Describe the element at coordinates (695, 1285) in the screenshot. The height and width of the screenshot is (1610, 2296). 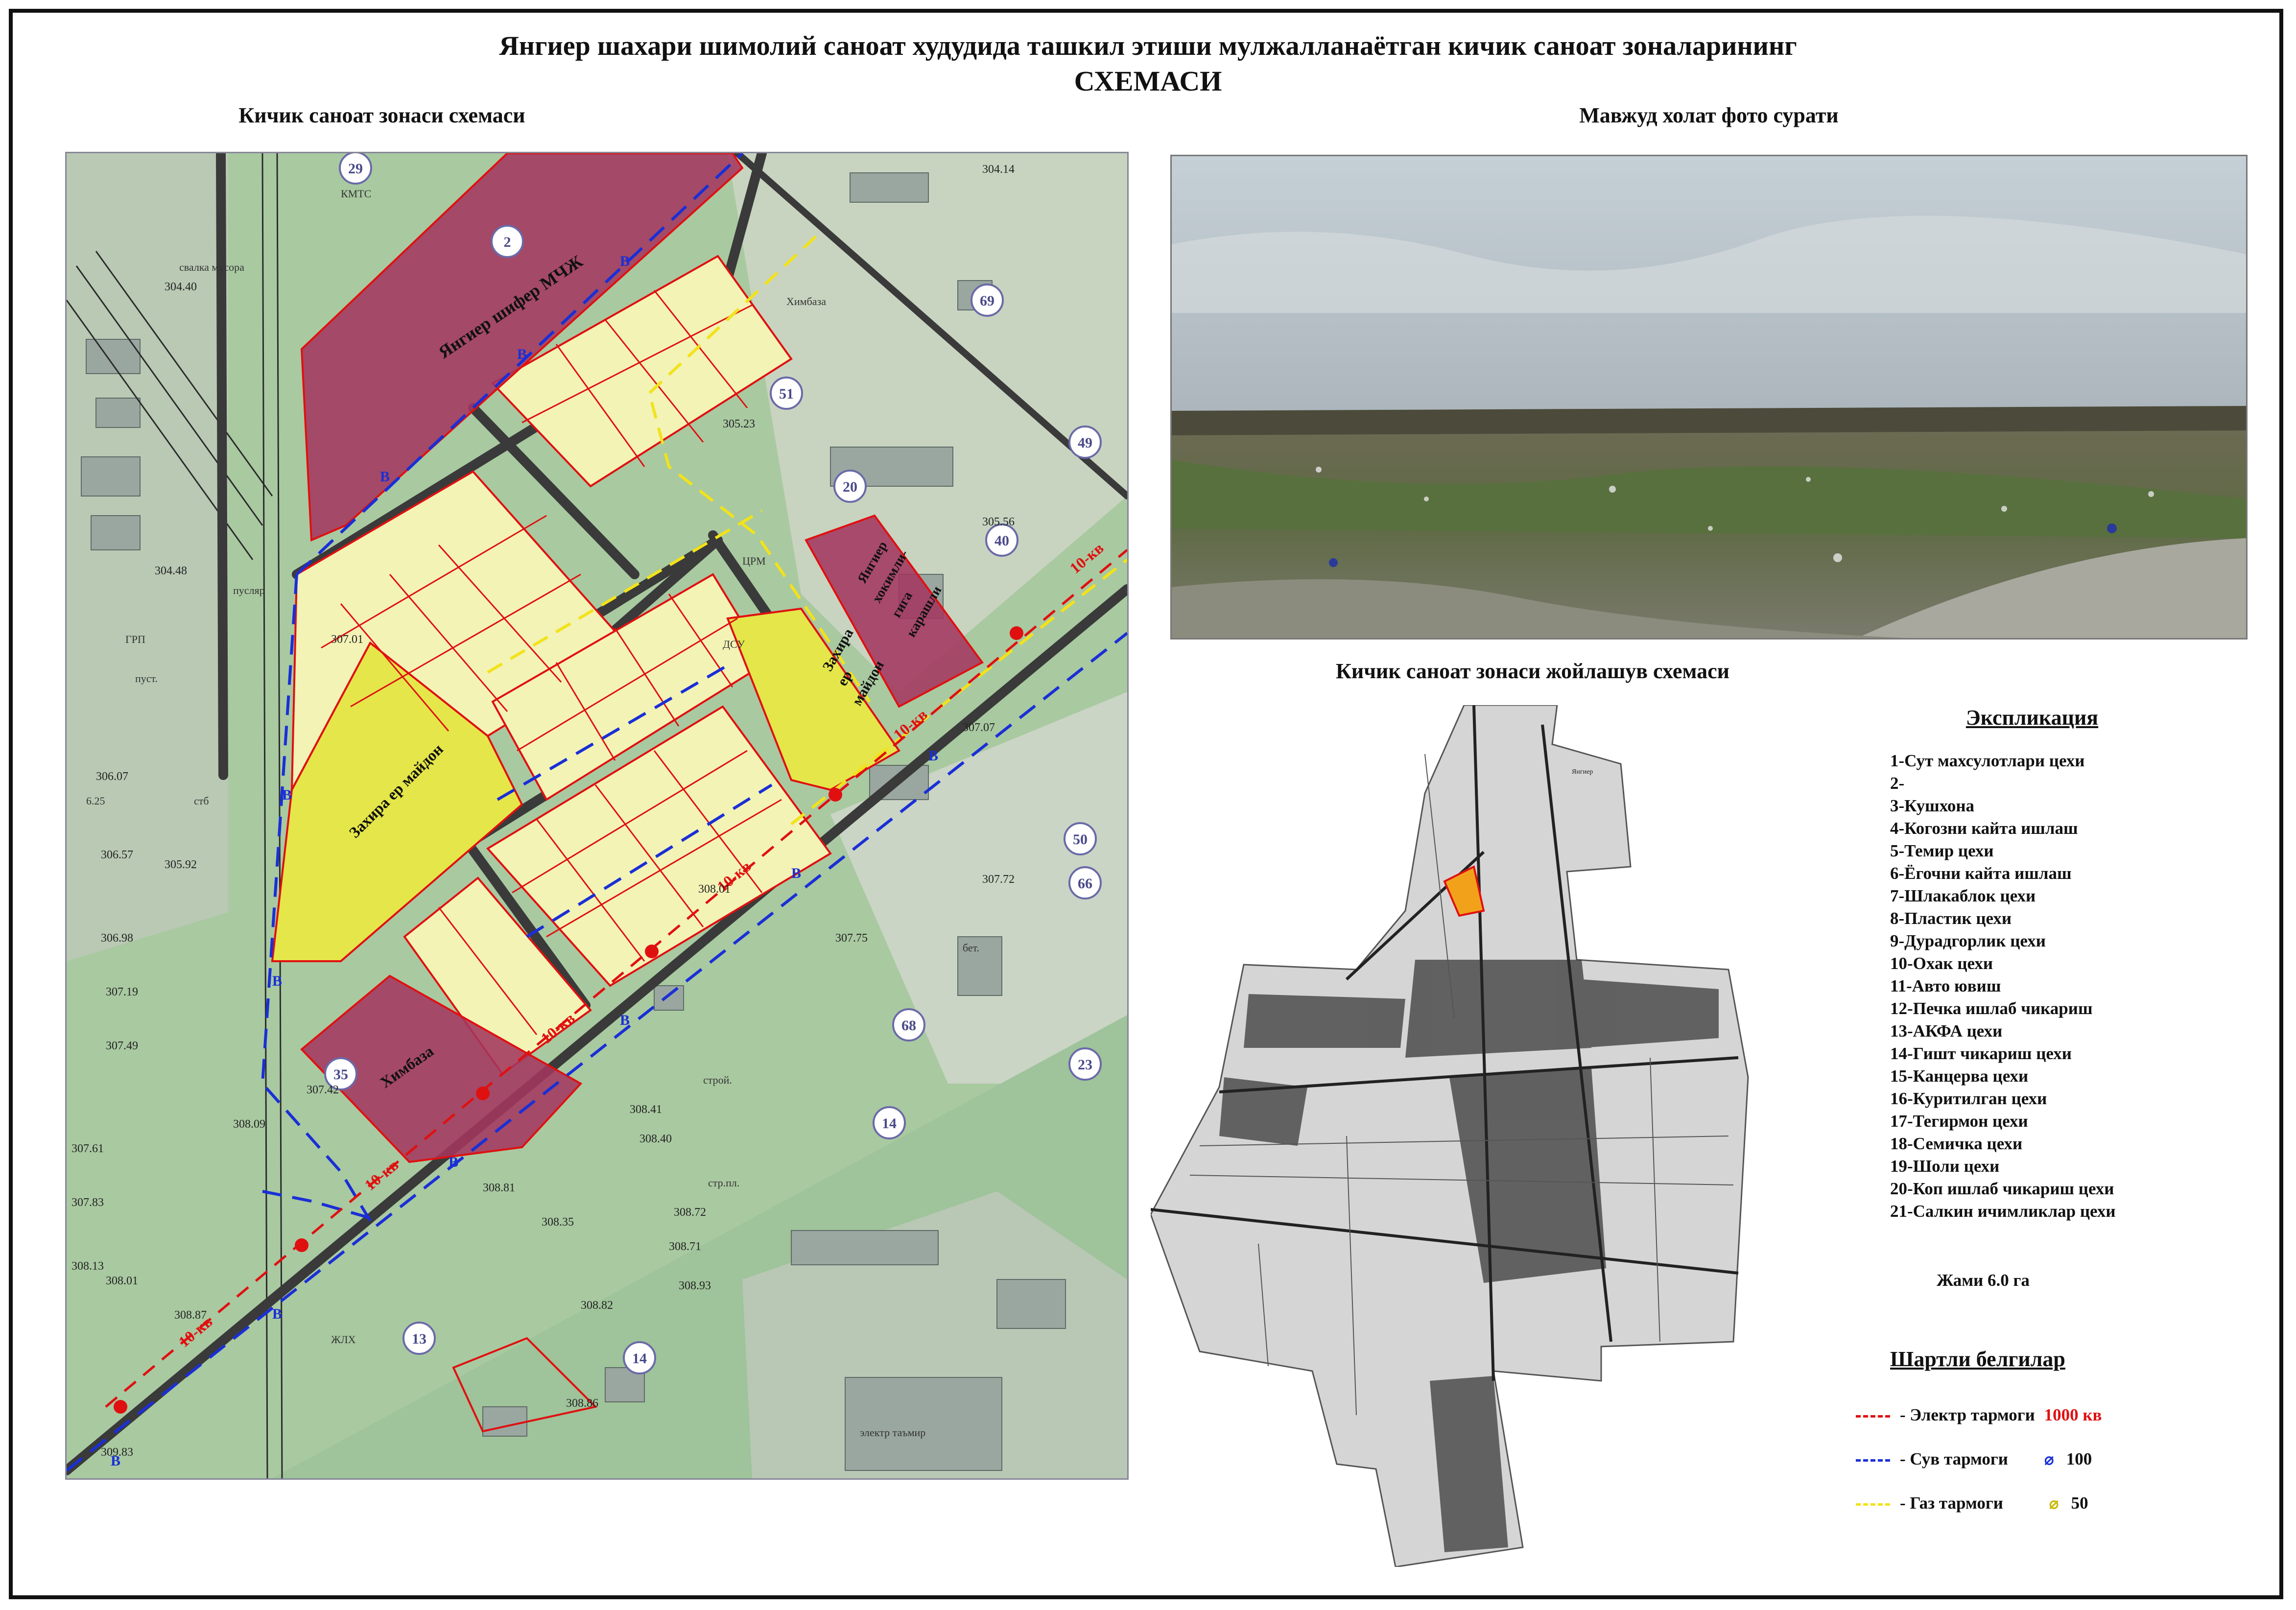
I see `elevation-label: 308.93` at that location.